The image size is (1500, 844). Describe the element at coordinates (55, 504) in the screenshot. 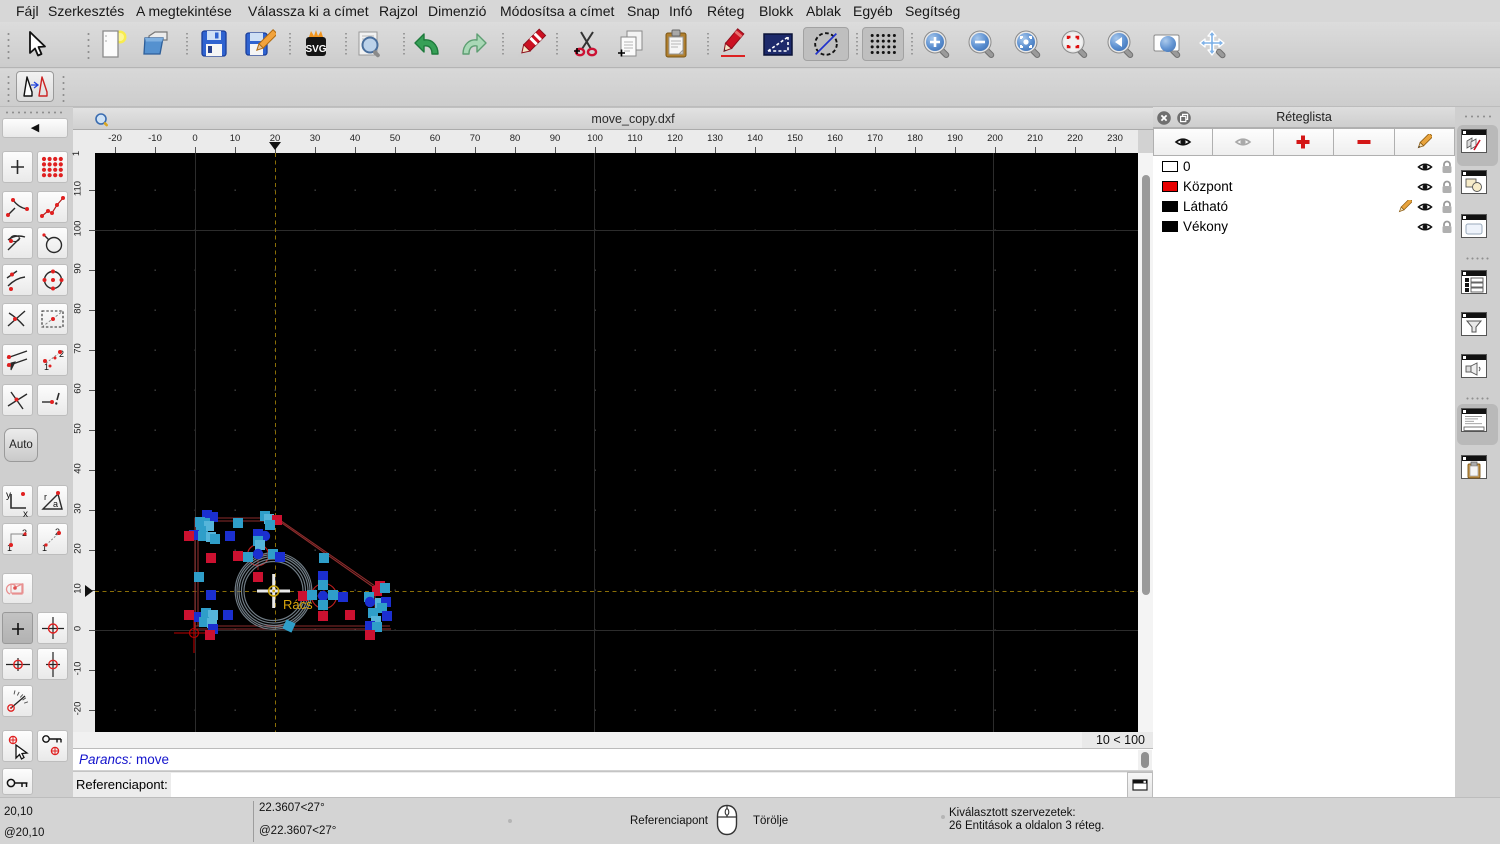

I see `svg-text: a` at that location.